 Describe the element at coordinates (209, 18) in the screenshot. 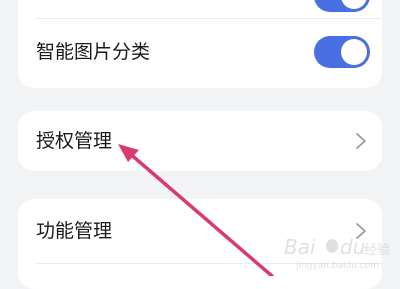

I see `divider` at that location.